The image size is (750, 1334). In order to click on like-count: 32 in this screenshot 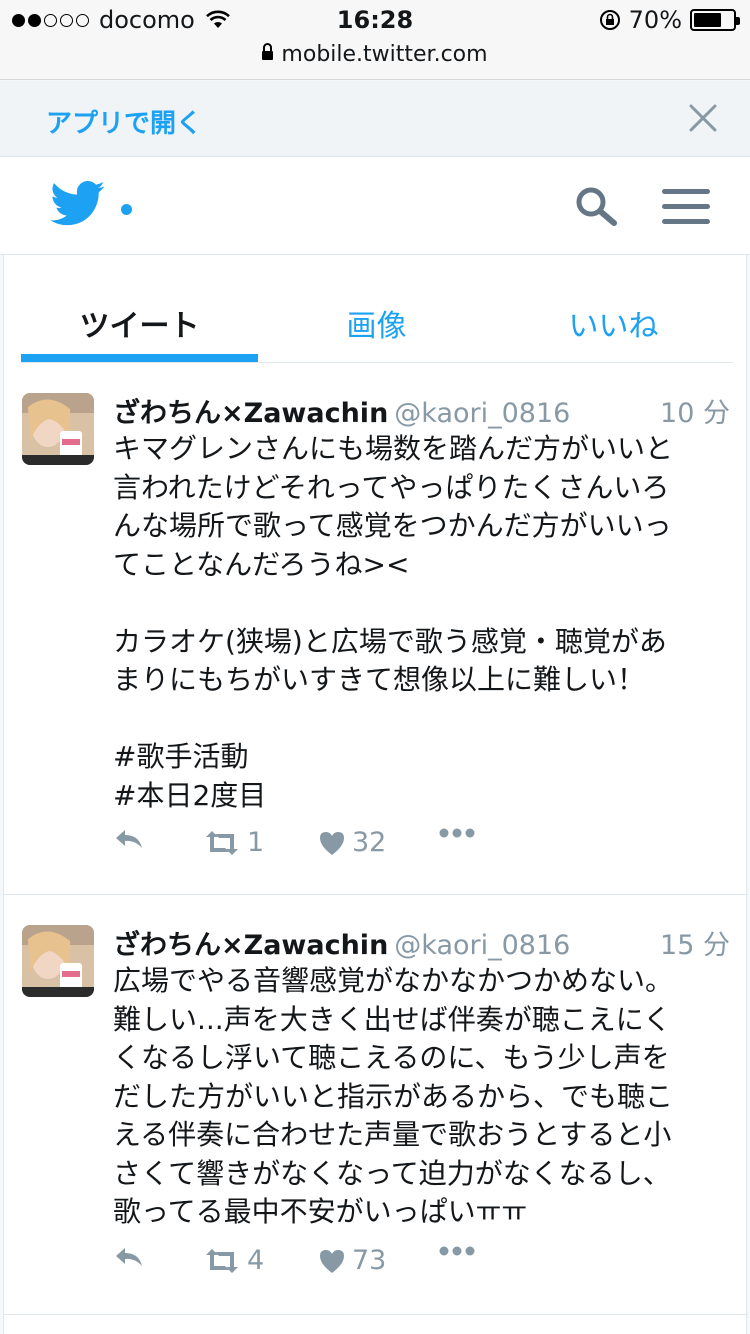, I will do `click(369, 842)`.